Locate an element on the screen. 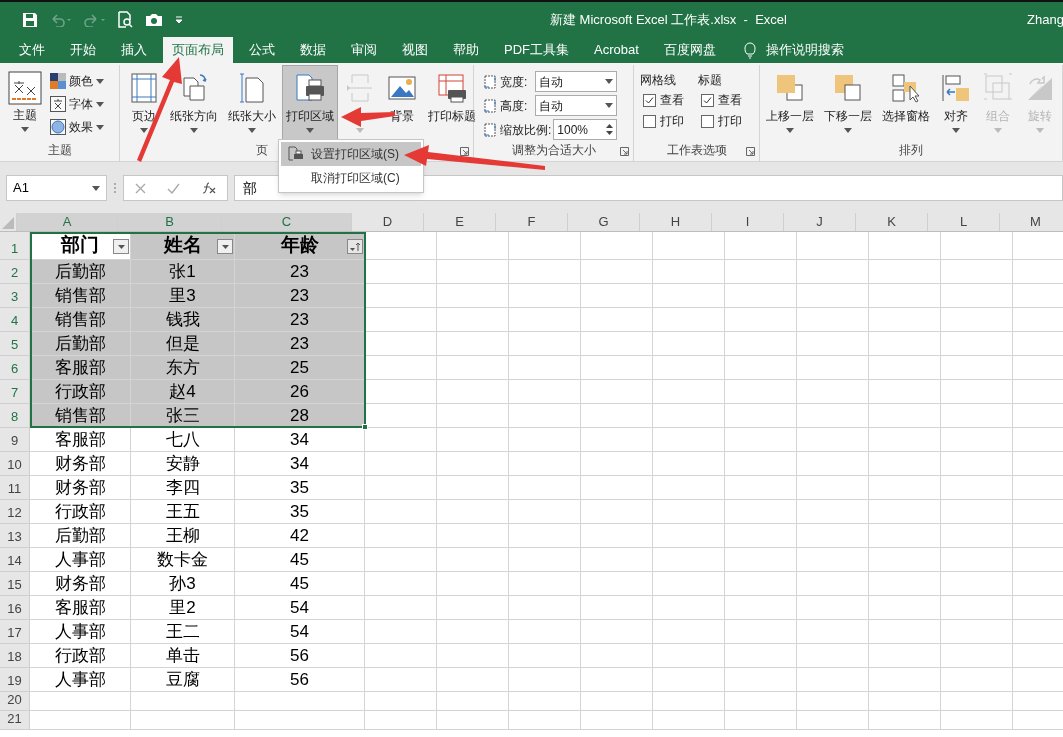  group-label: 调整为合适大小 is located at coordinates (553, 150).